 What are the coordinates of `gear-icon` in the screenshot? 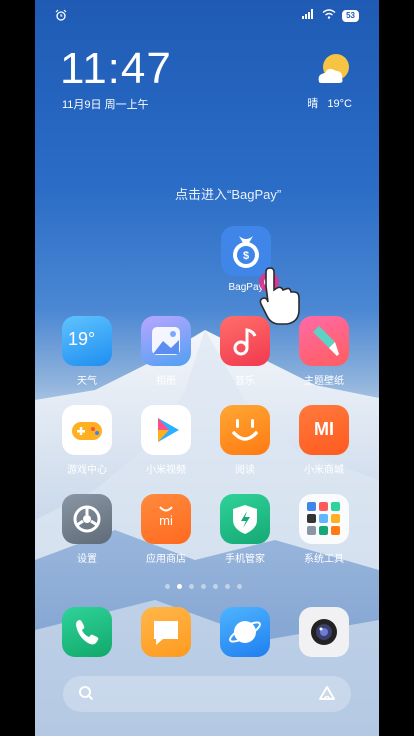 It's located at (87, 519).